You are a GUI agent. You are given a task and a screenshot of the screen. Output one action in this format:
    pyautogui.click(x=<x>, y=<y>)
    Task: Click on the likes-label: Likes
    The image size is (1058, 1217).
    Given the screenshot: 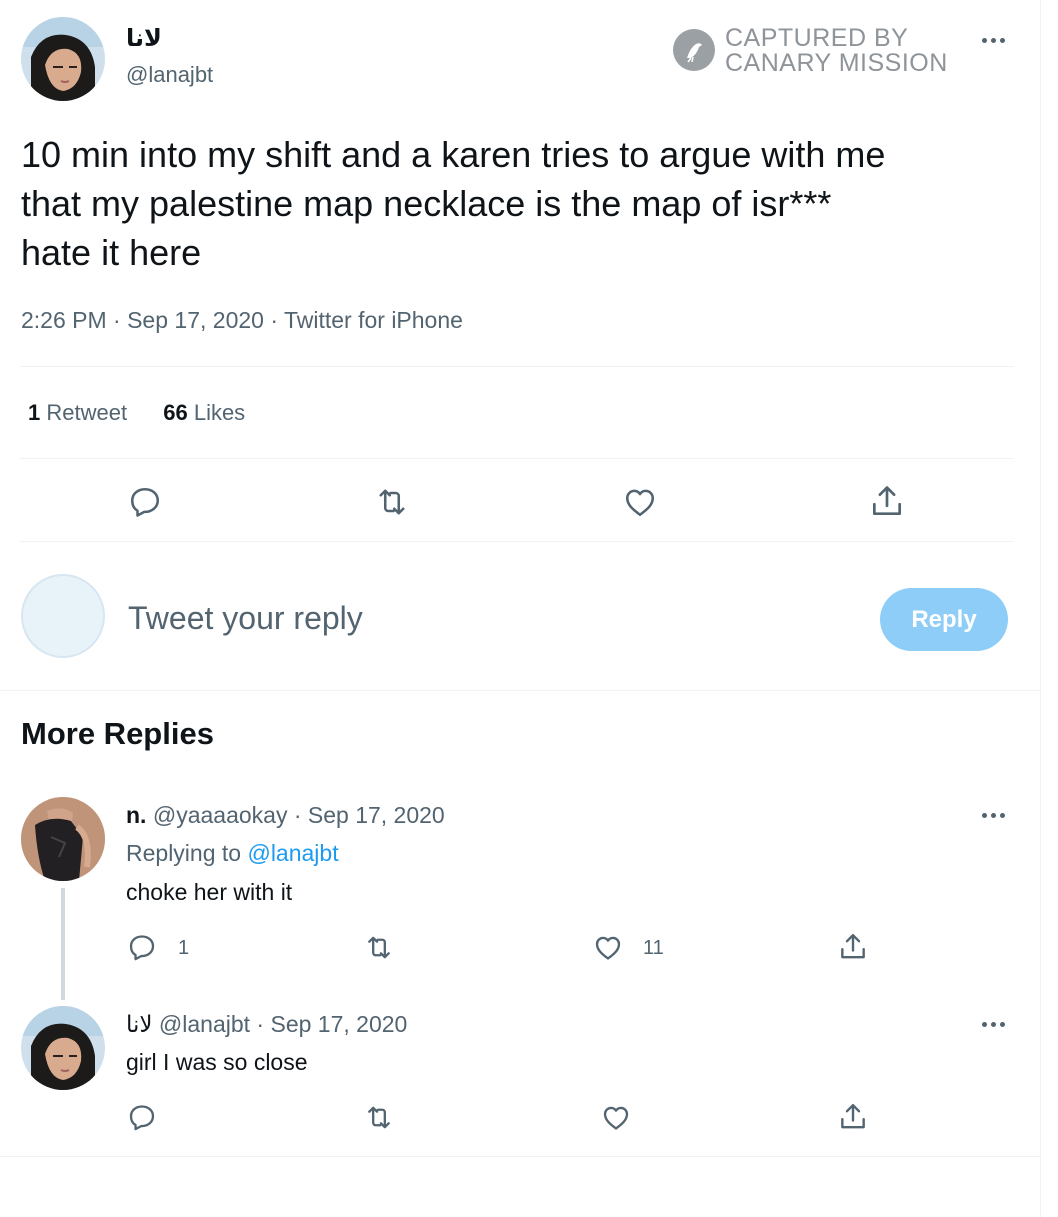 What is the action you would take?
    pyautogui.click(x=219, y=412)
    